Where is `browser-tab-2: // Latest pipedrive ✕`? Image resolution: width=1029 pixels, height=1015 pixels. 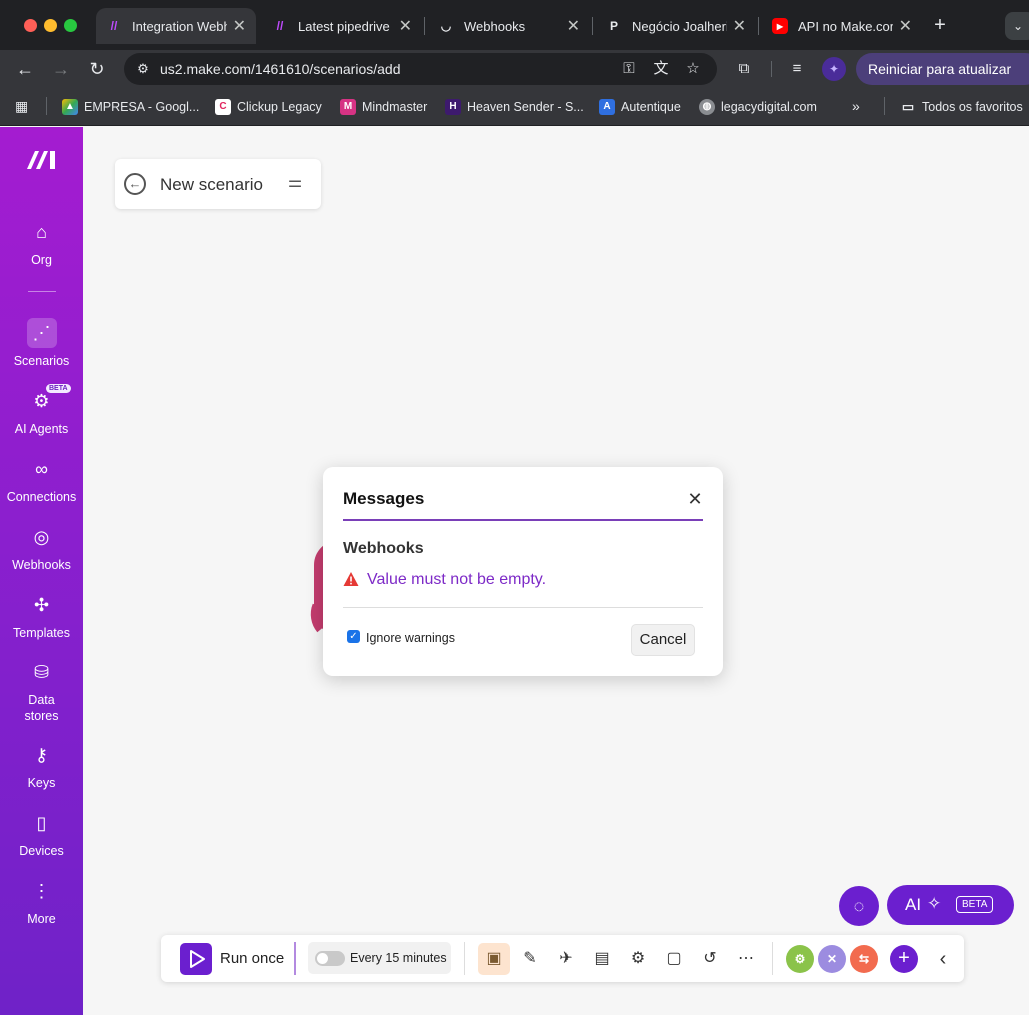 browser-tab-2: // Latest pipedrive ✕ is located at coordinates (342, 26).